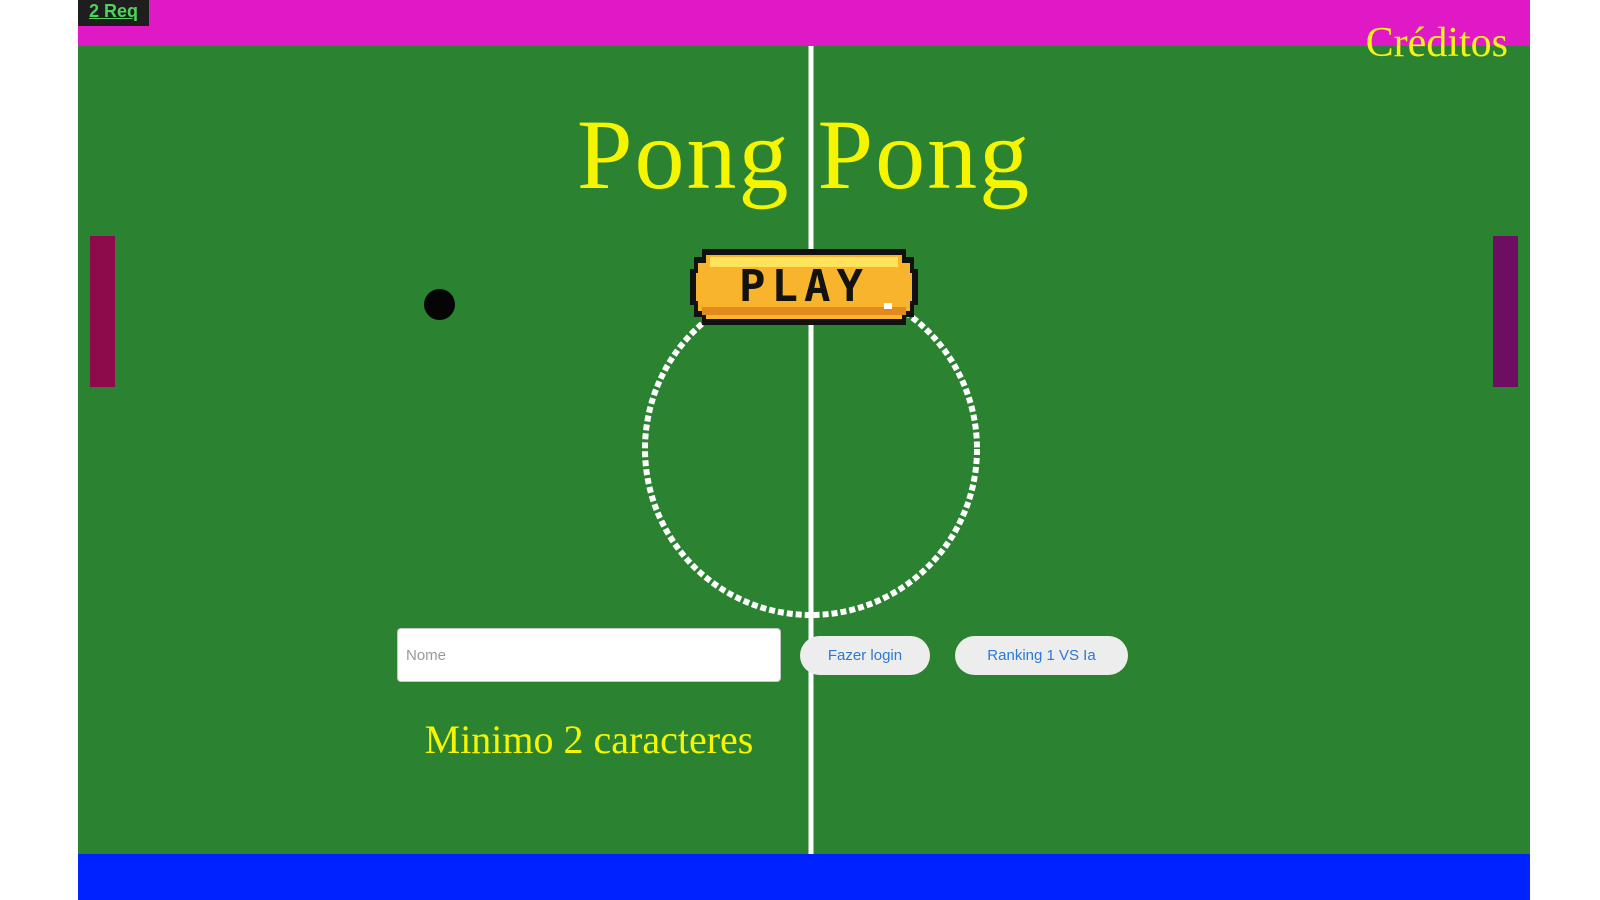 Image resolution: width=1600 pixels, height=900 pixels. I want to click on right-paddle, so click(1505, 311).